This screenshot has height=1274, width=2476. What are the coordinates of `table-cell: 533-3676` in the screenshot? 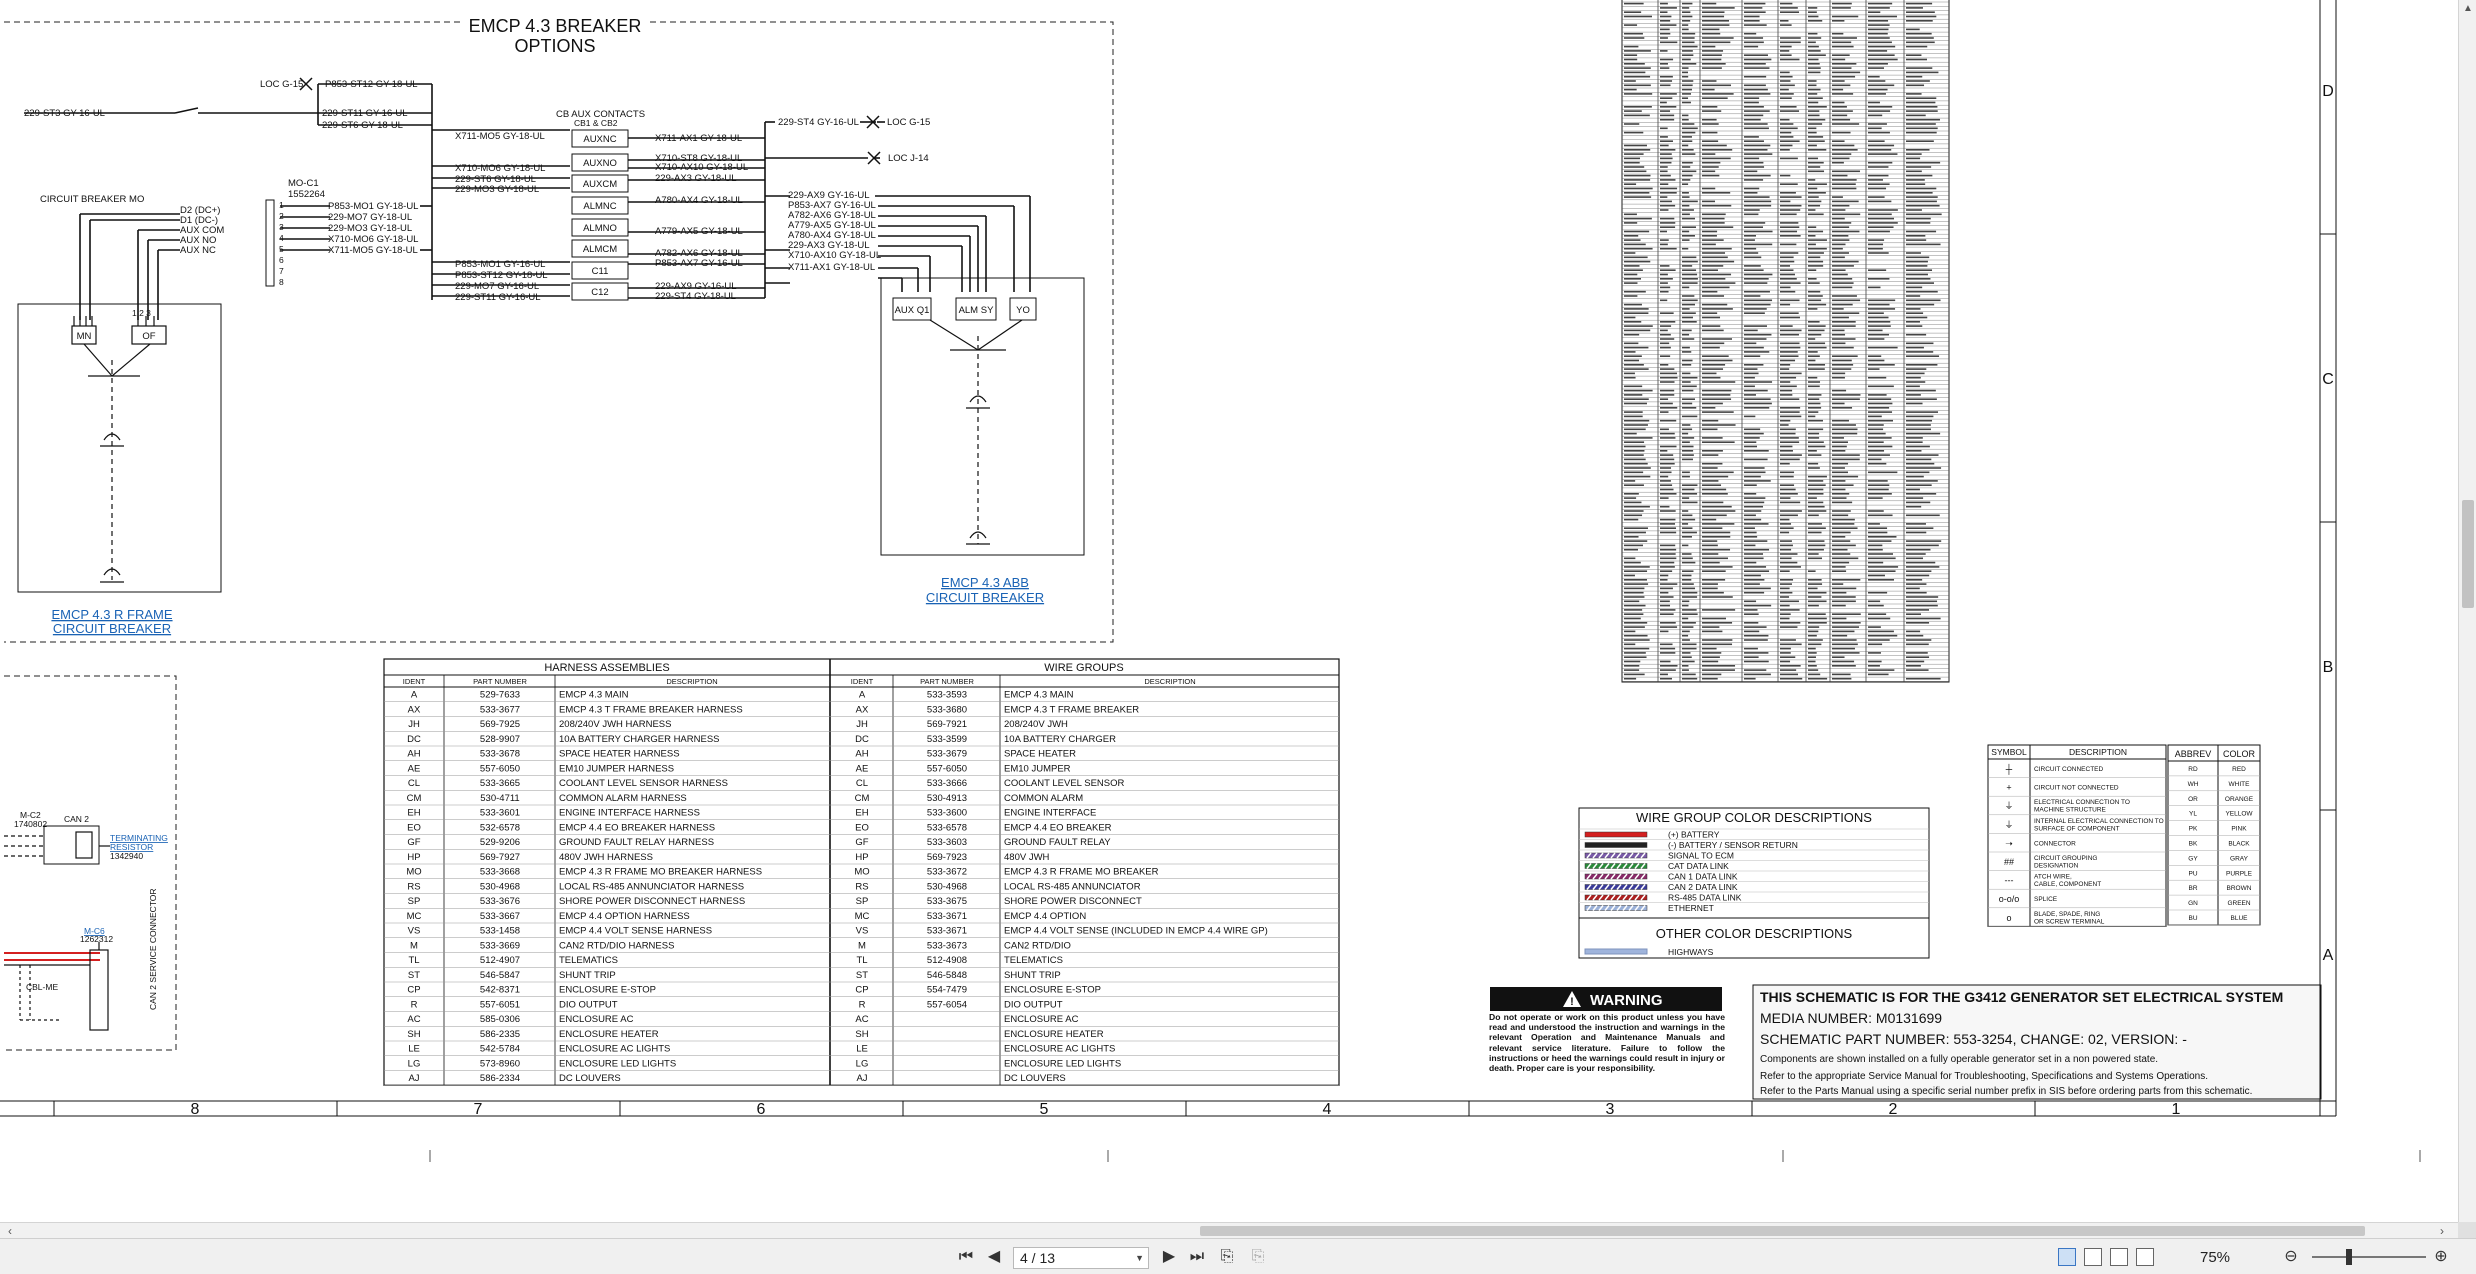 It's located at (500, 901).